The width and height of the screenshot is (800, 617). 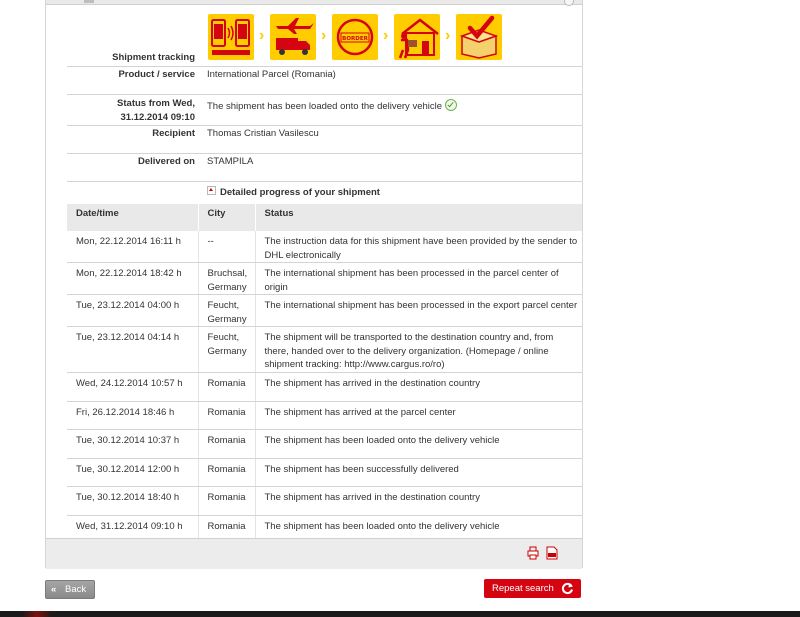 What do you see at coordinates (263, 133) in the screenshot?
I see `recipient-value: Thomas Cristian Vasilescu` at bounding box center [263, 133].